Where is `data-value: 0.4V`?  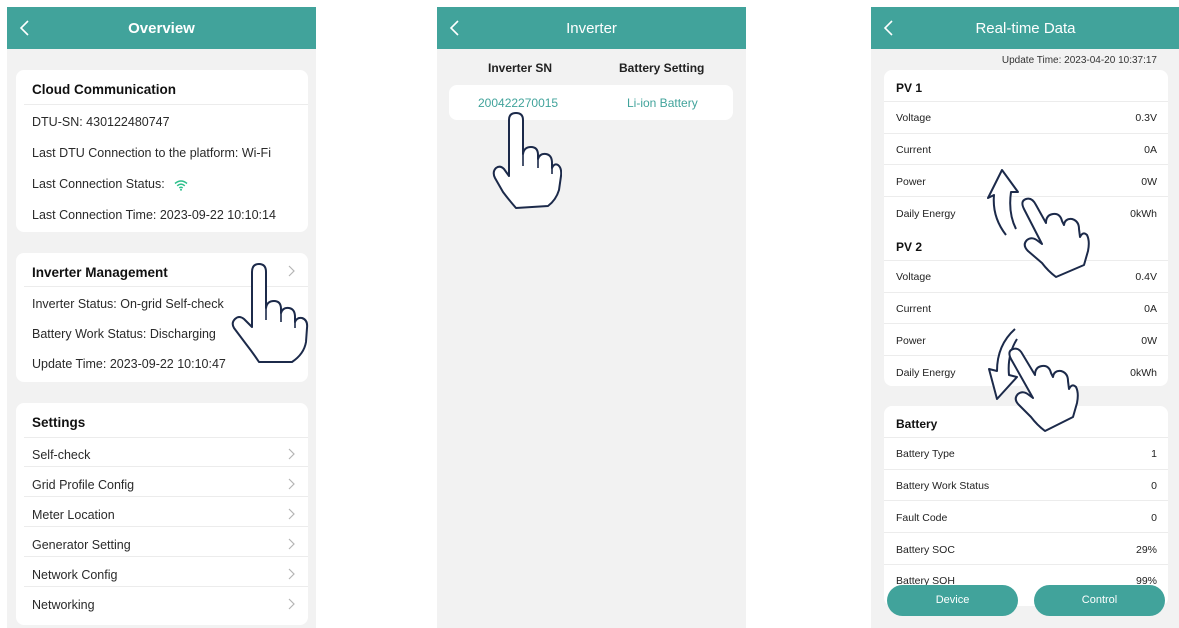 data-value: 0.4V is located at coordinates (1146, 277).